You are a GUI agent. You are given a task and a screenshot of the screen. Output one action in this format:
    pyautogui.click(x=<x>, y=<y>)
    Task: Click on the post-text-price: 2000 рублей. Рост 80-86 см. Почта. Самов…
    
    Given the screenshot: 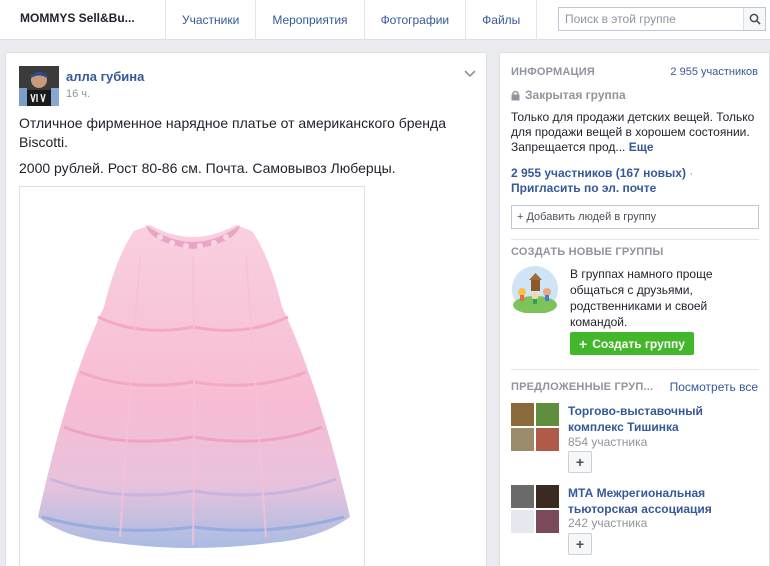 What is the action you would take?
    pyautogui.click(x=207, y=168)
    